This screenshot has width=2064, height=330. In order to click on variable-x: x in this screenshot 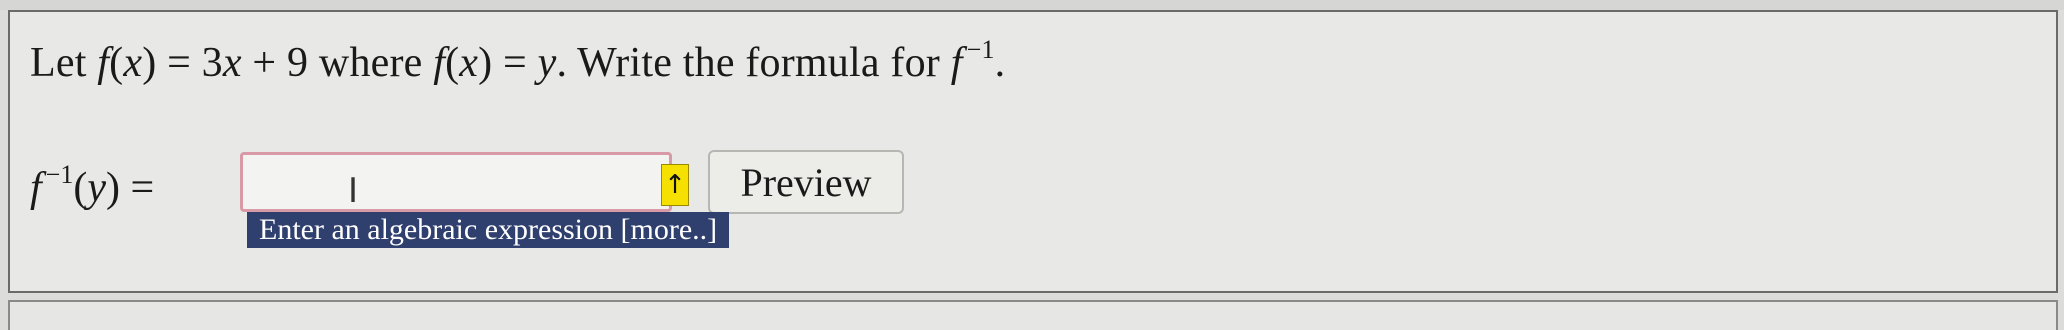, I will do `click(133, 63)`.